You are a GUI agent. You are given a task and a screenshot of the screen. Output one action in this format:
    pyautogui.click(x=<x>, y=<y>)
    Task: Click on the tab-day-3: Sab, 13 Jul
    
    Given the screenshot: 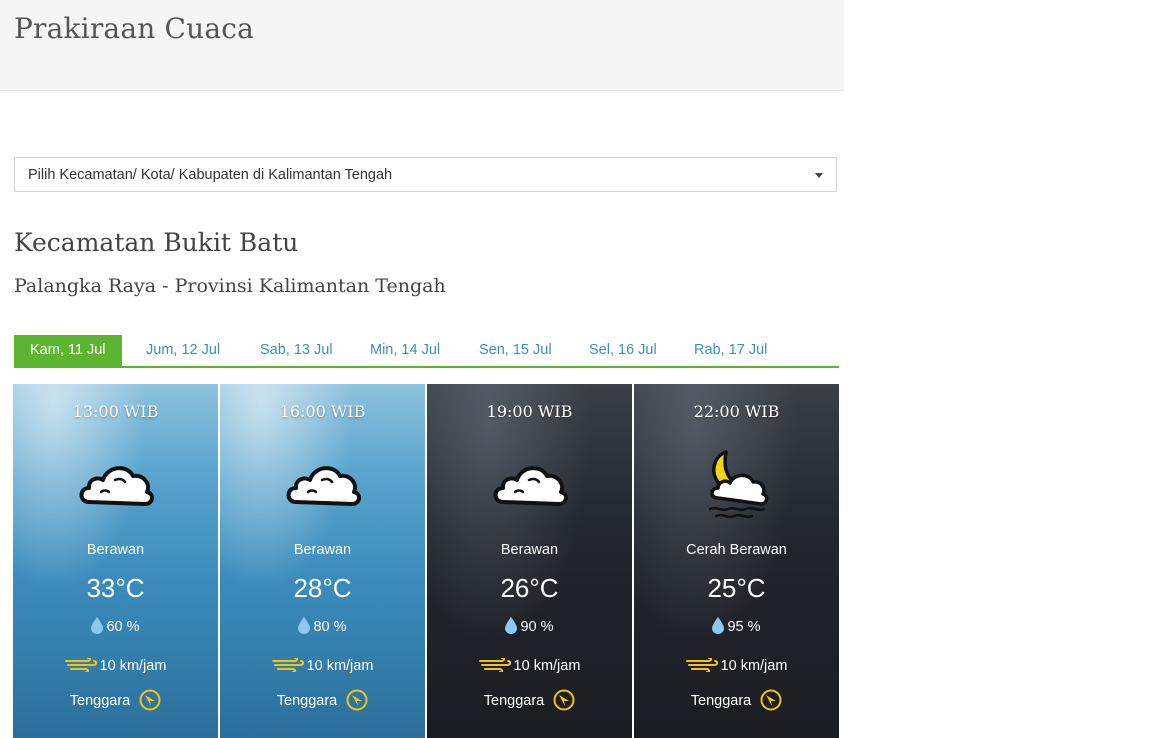 What is the action you would take?
    pyautogui.click(x=296, y=350)
    